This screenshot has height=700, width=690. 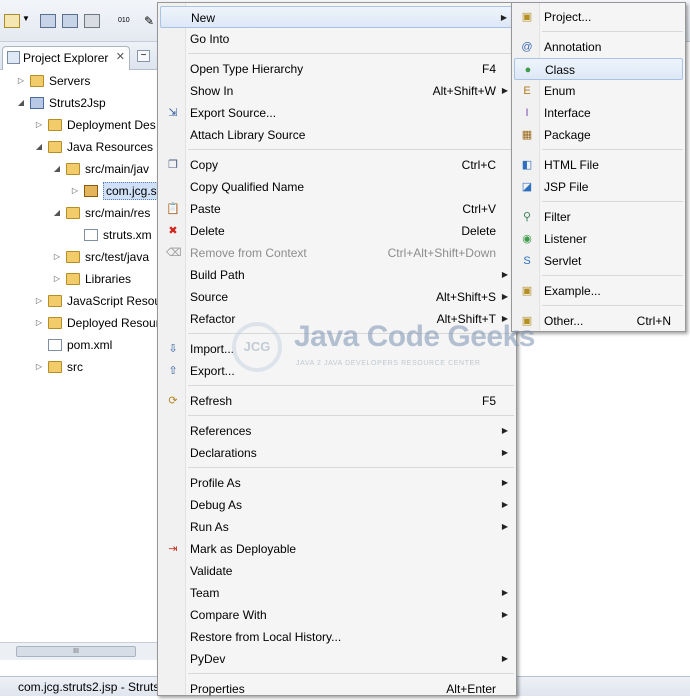 I want to click on tree-item-deployment-des: ▷ Deployment Des, so click(x=80, y=125).